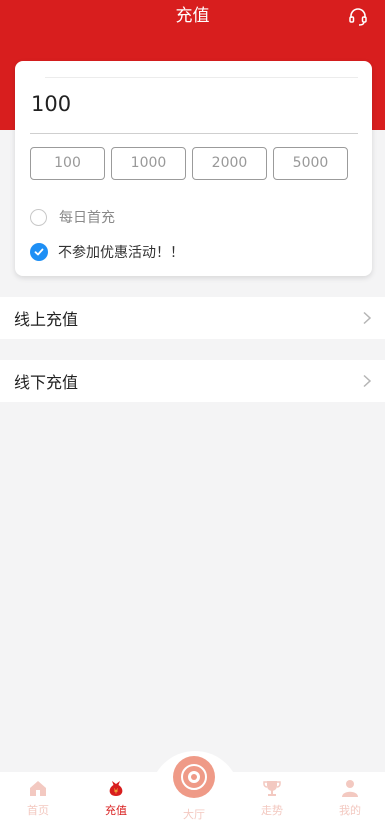 The image size is (385, 840). I want to click on option-label: 每日首充, so click(87, 218).